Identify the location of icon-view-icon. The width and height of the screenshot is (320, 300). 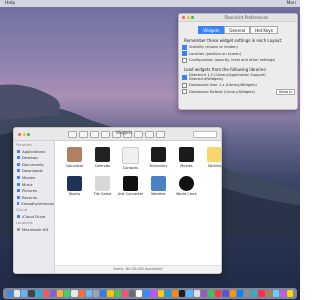
(94, 134).